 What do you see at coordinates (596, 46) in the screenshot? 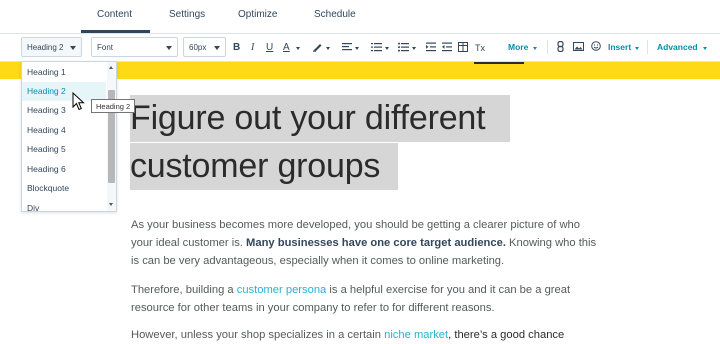
I see `emoji-icon` at bounding box center [596, 46].